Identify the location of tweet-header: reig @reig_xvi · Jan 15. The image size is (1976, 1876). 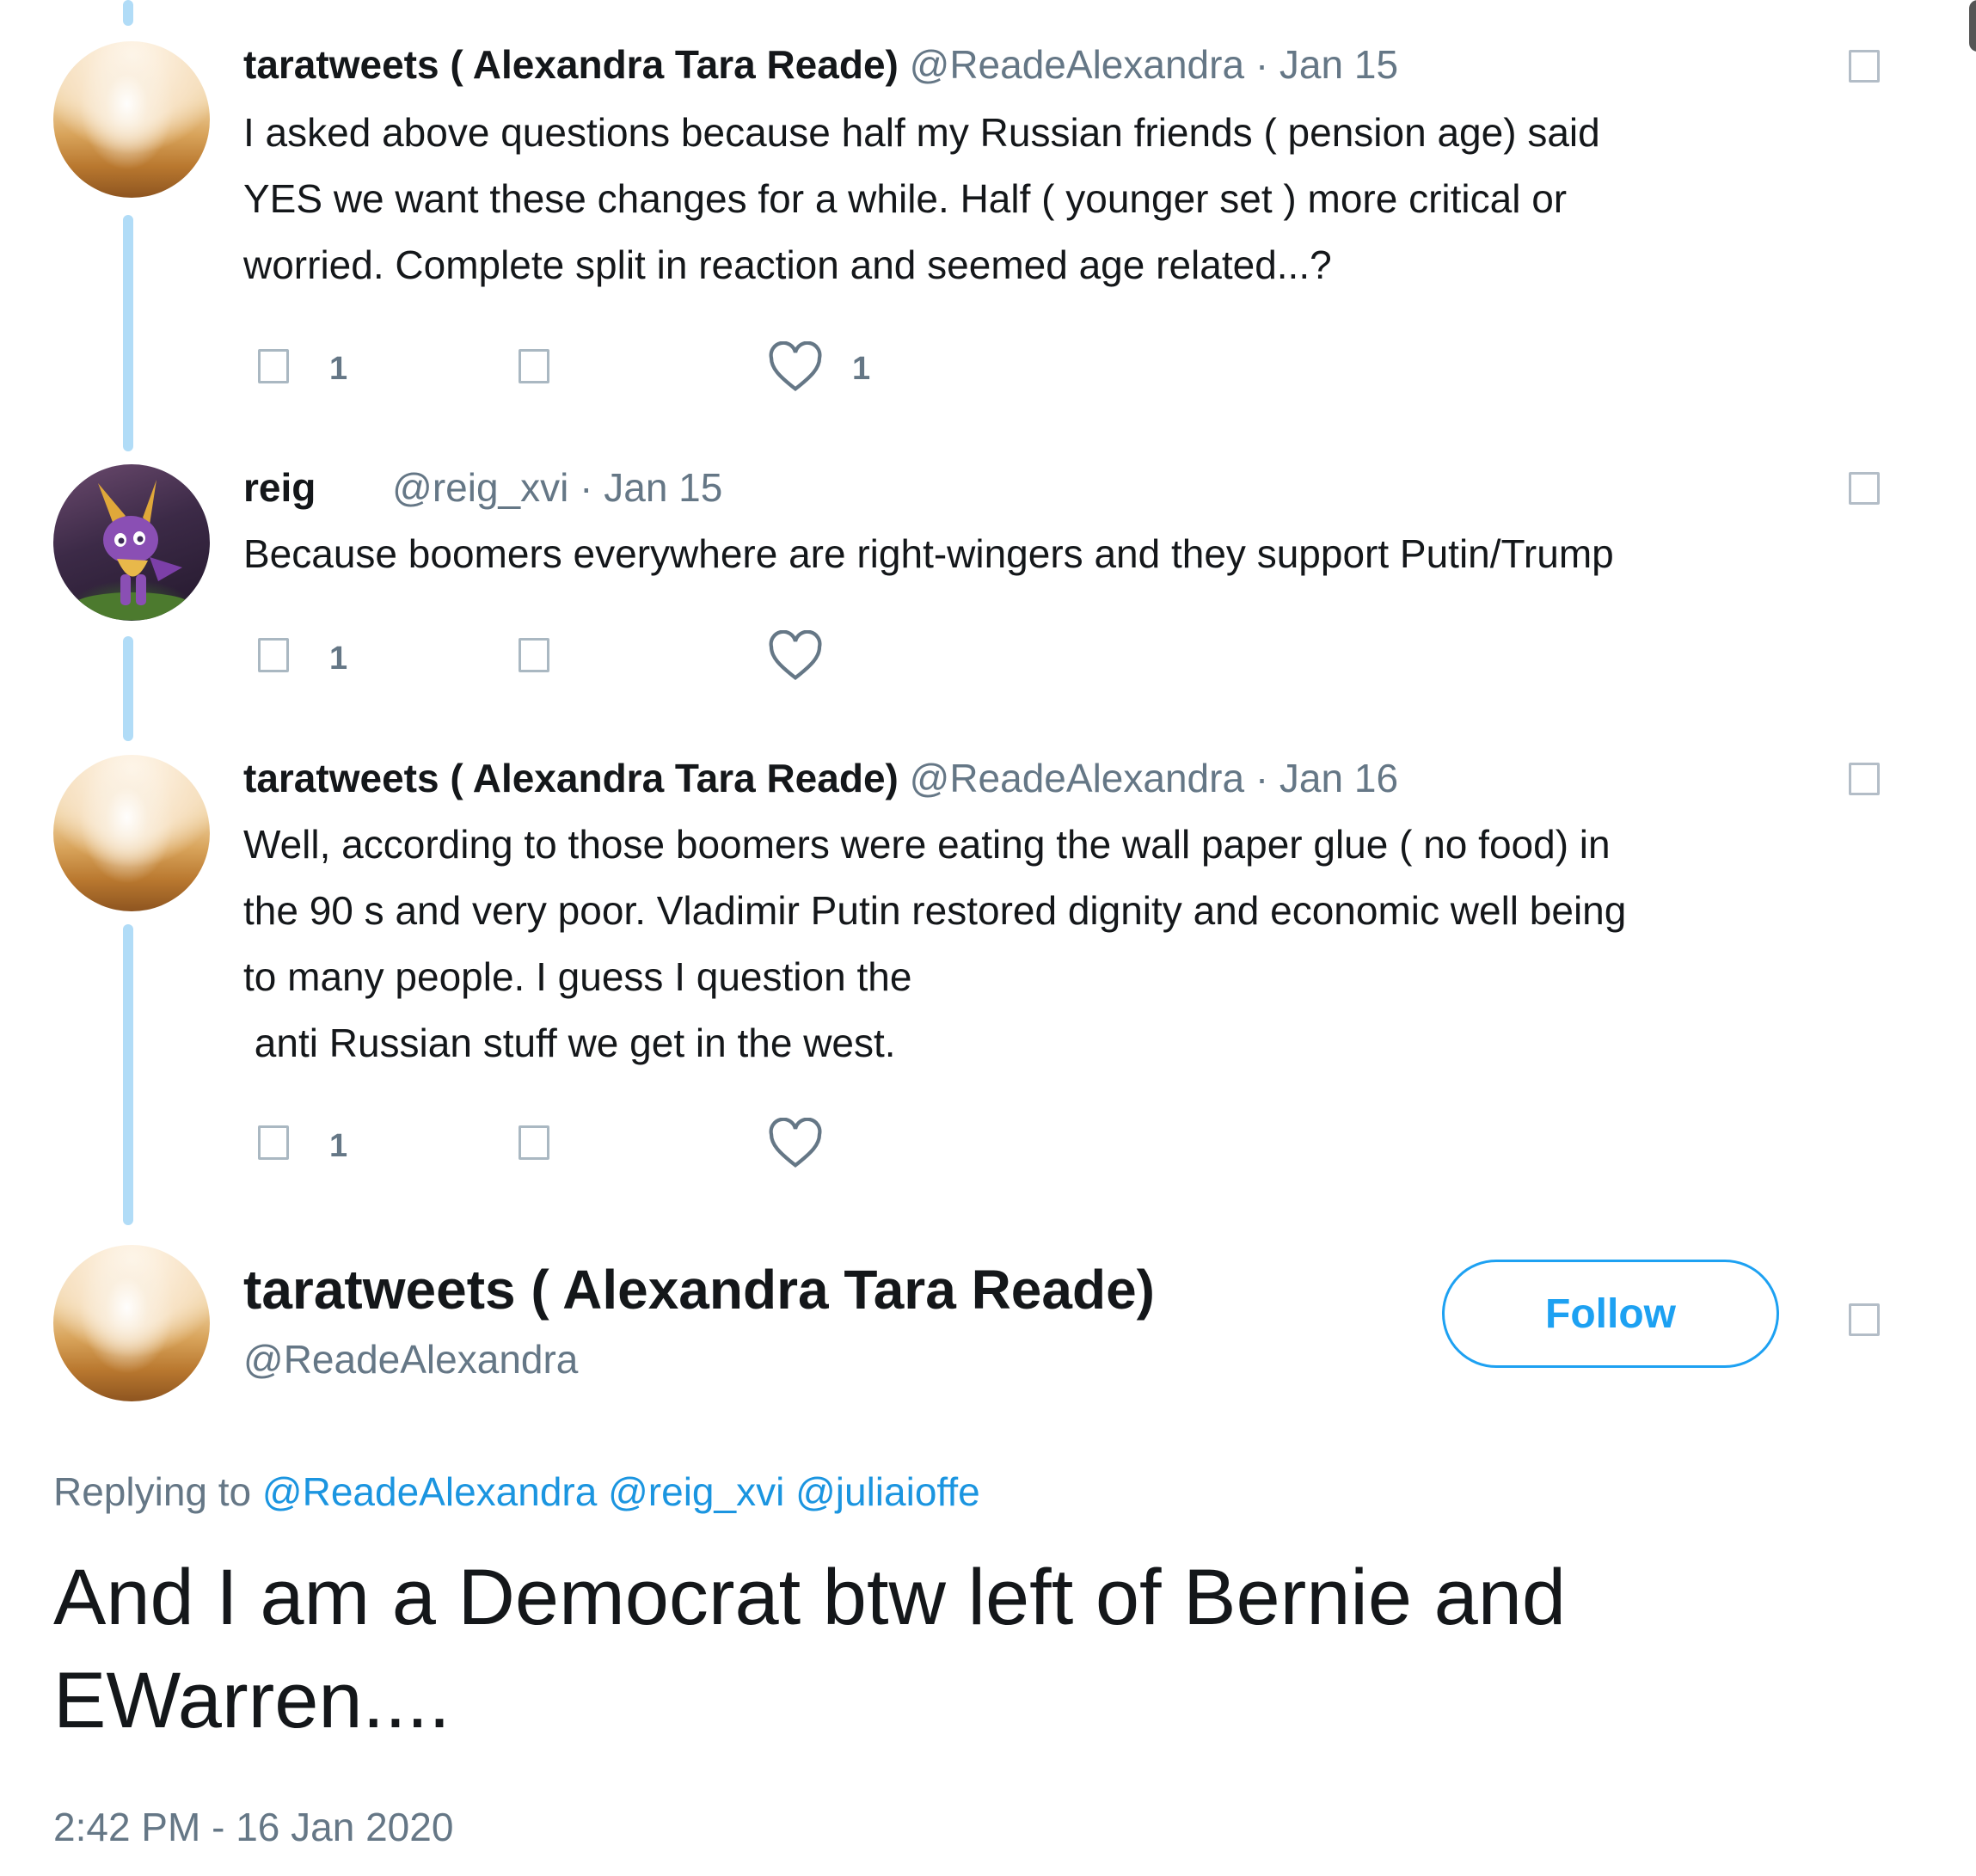
(482, 487).